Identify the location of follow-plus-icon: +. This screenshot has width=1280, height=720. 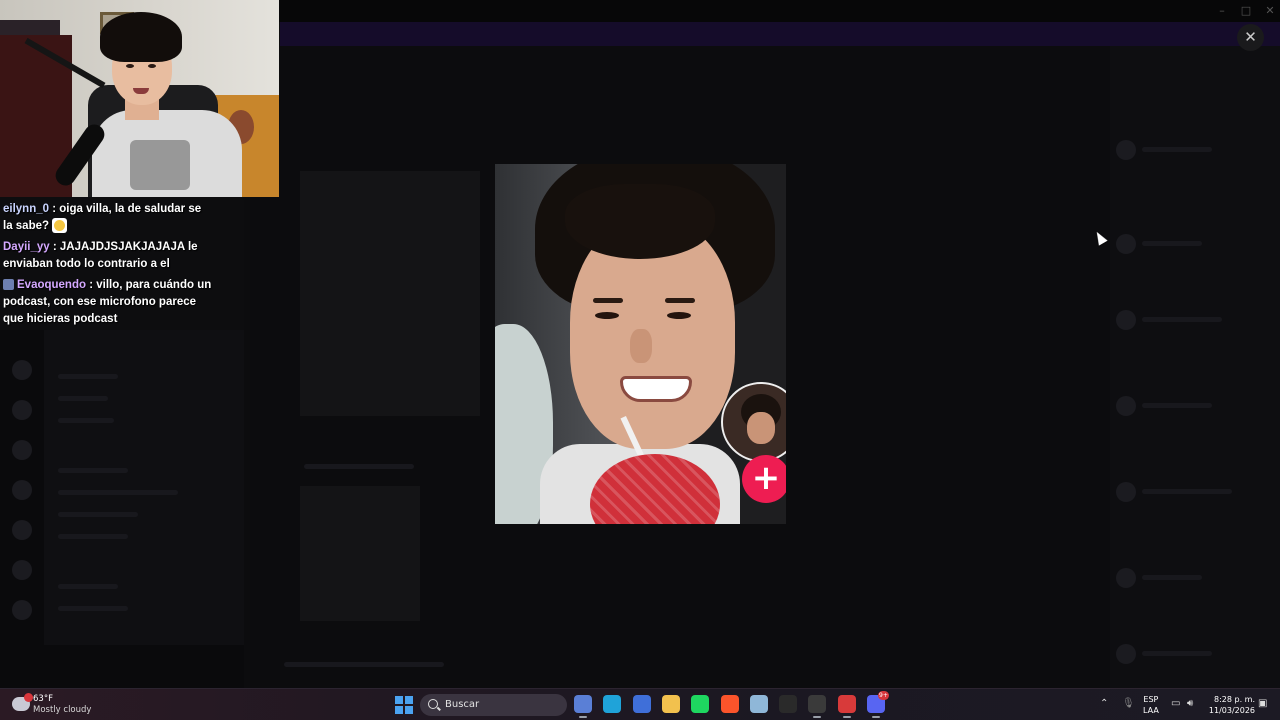
(764, 479).